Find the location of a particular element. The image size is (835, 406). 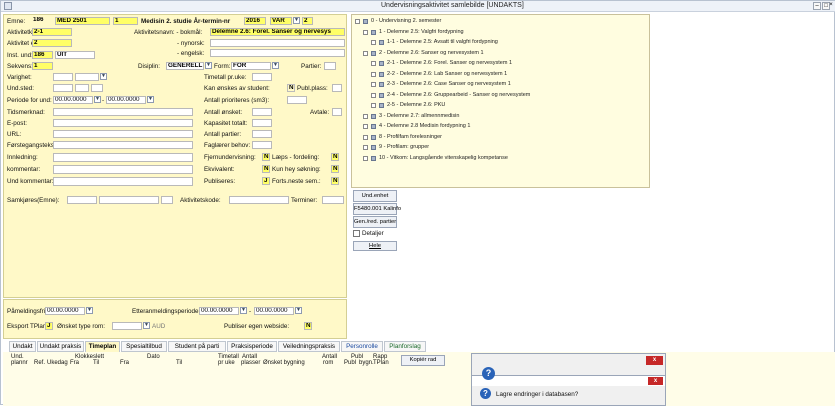

close-window-button: × is located at coordinates (831, 6).